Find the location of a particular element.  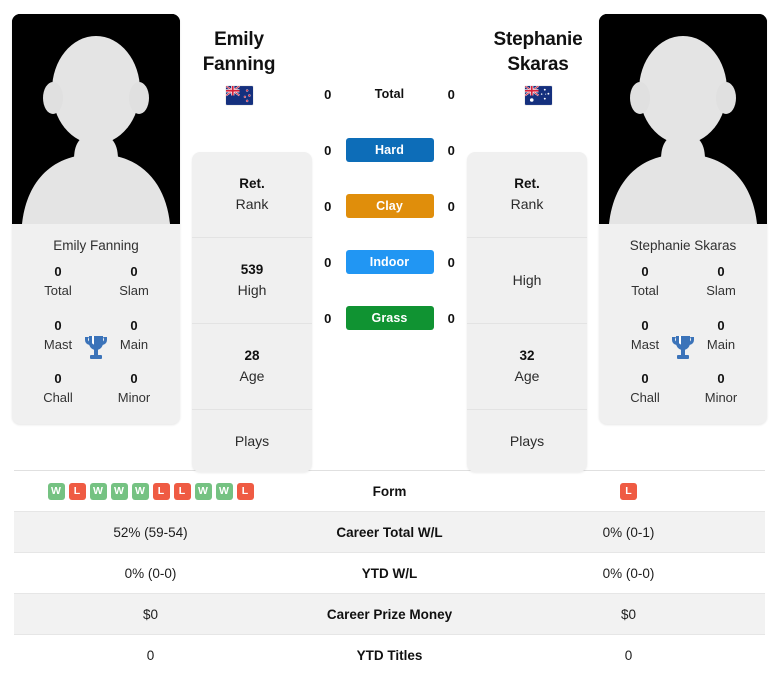

surface-count-right-hard: 0 is located at coordinates (451, 150).